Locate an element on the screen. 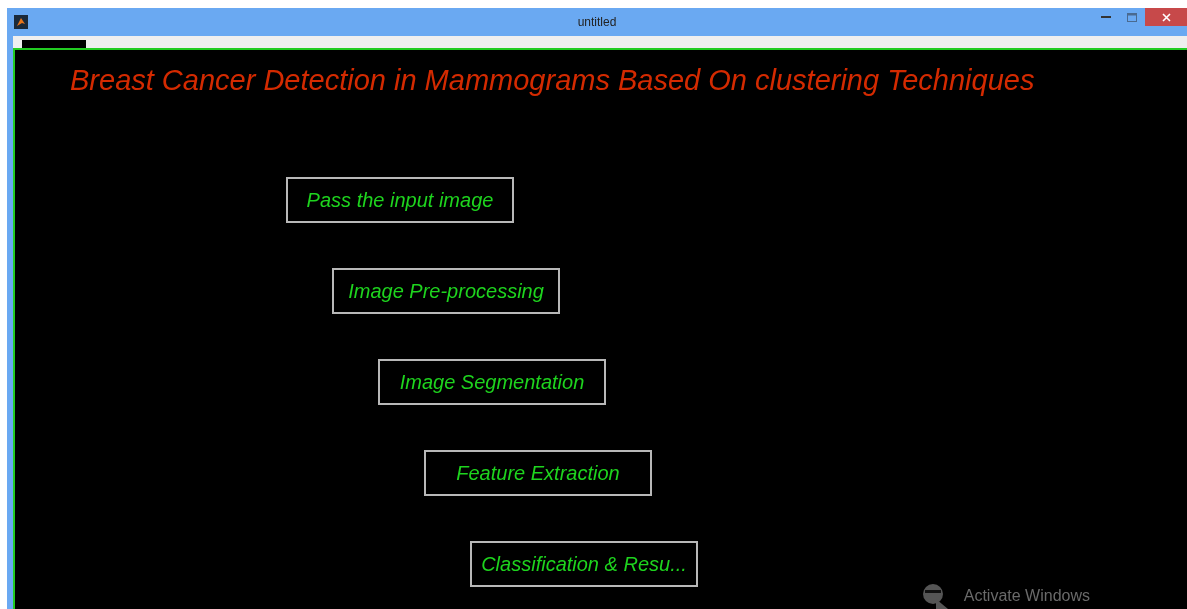  minimize-icon is located at coordinates (1106, 17).